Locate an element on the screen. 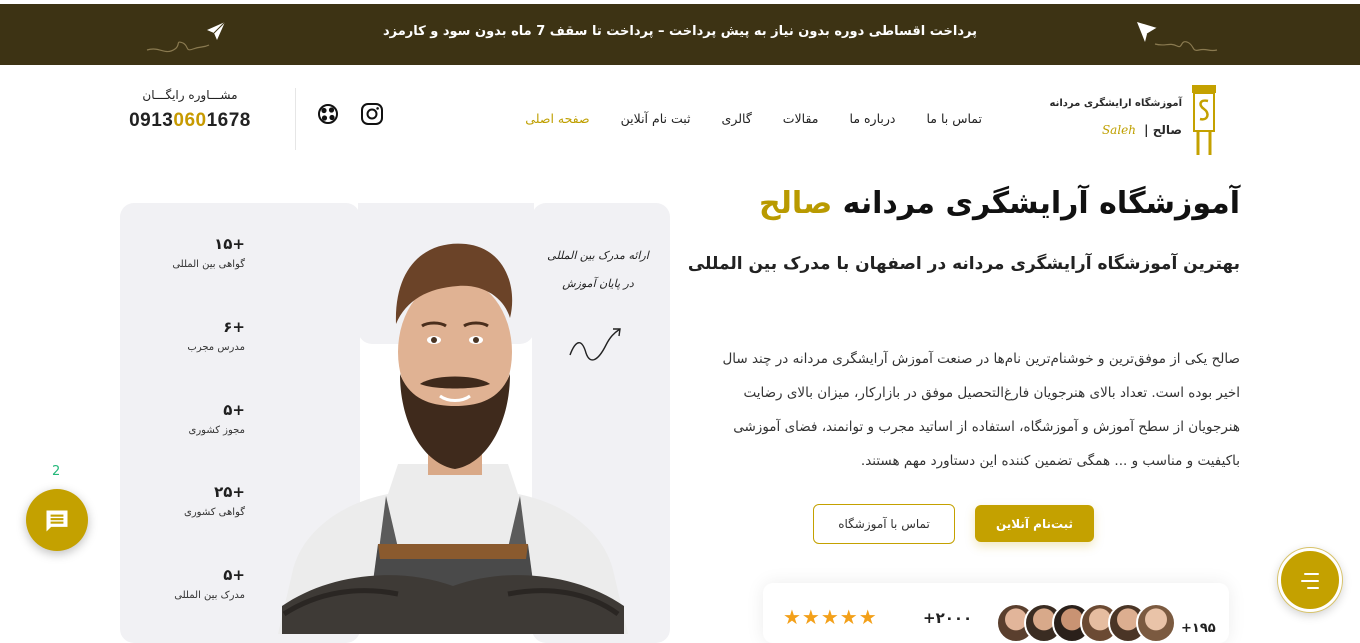 The height and width of the screenshot is (643, 1360). stat-item: +۲۵ گواهی کشوری is located at coordinates (192, 500).